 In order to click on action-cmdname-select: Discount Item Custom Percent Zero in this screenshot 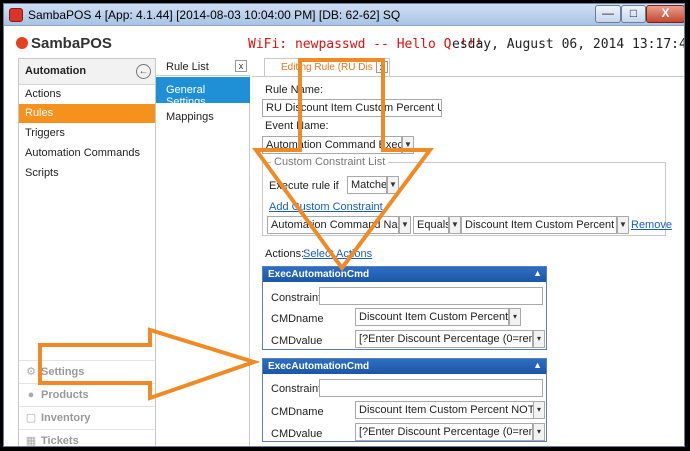, I will do `click(432, 317)`.